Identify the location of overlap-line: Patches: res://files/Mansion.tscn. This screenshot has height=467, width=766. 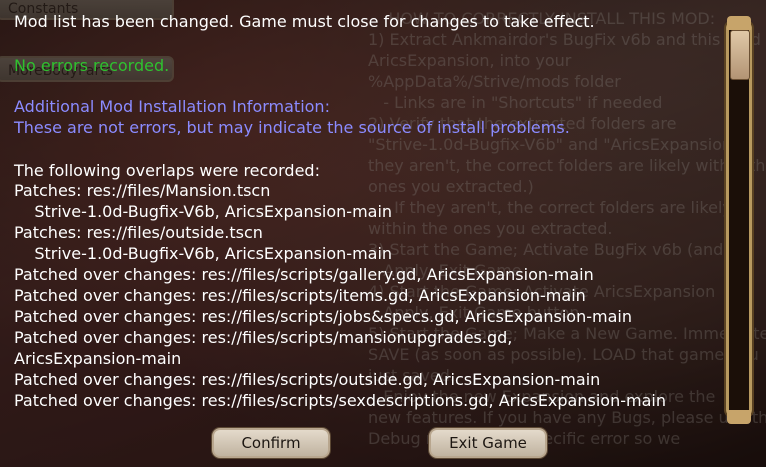
(142, 190).